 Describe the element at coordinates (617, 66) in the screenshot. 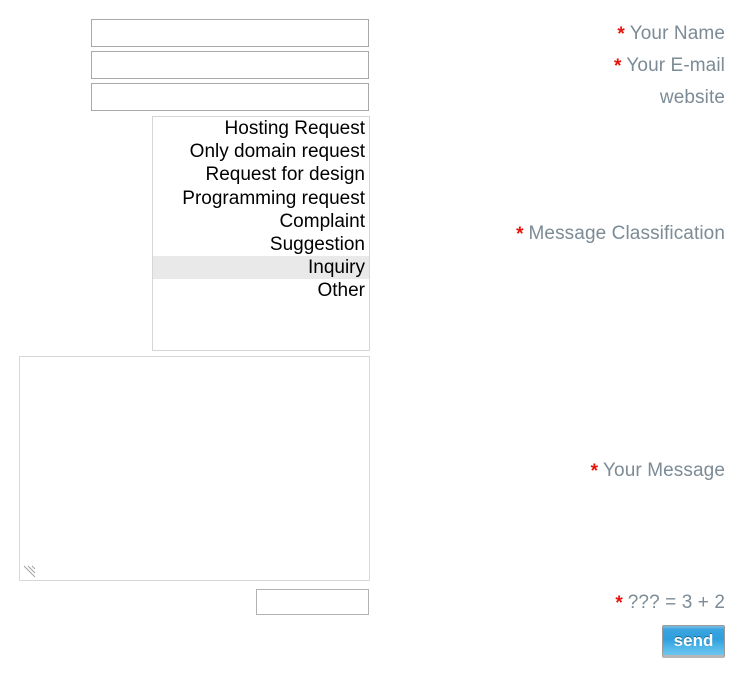

I see `required-asterisk-email: *` at that location.